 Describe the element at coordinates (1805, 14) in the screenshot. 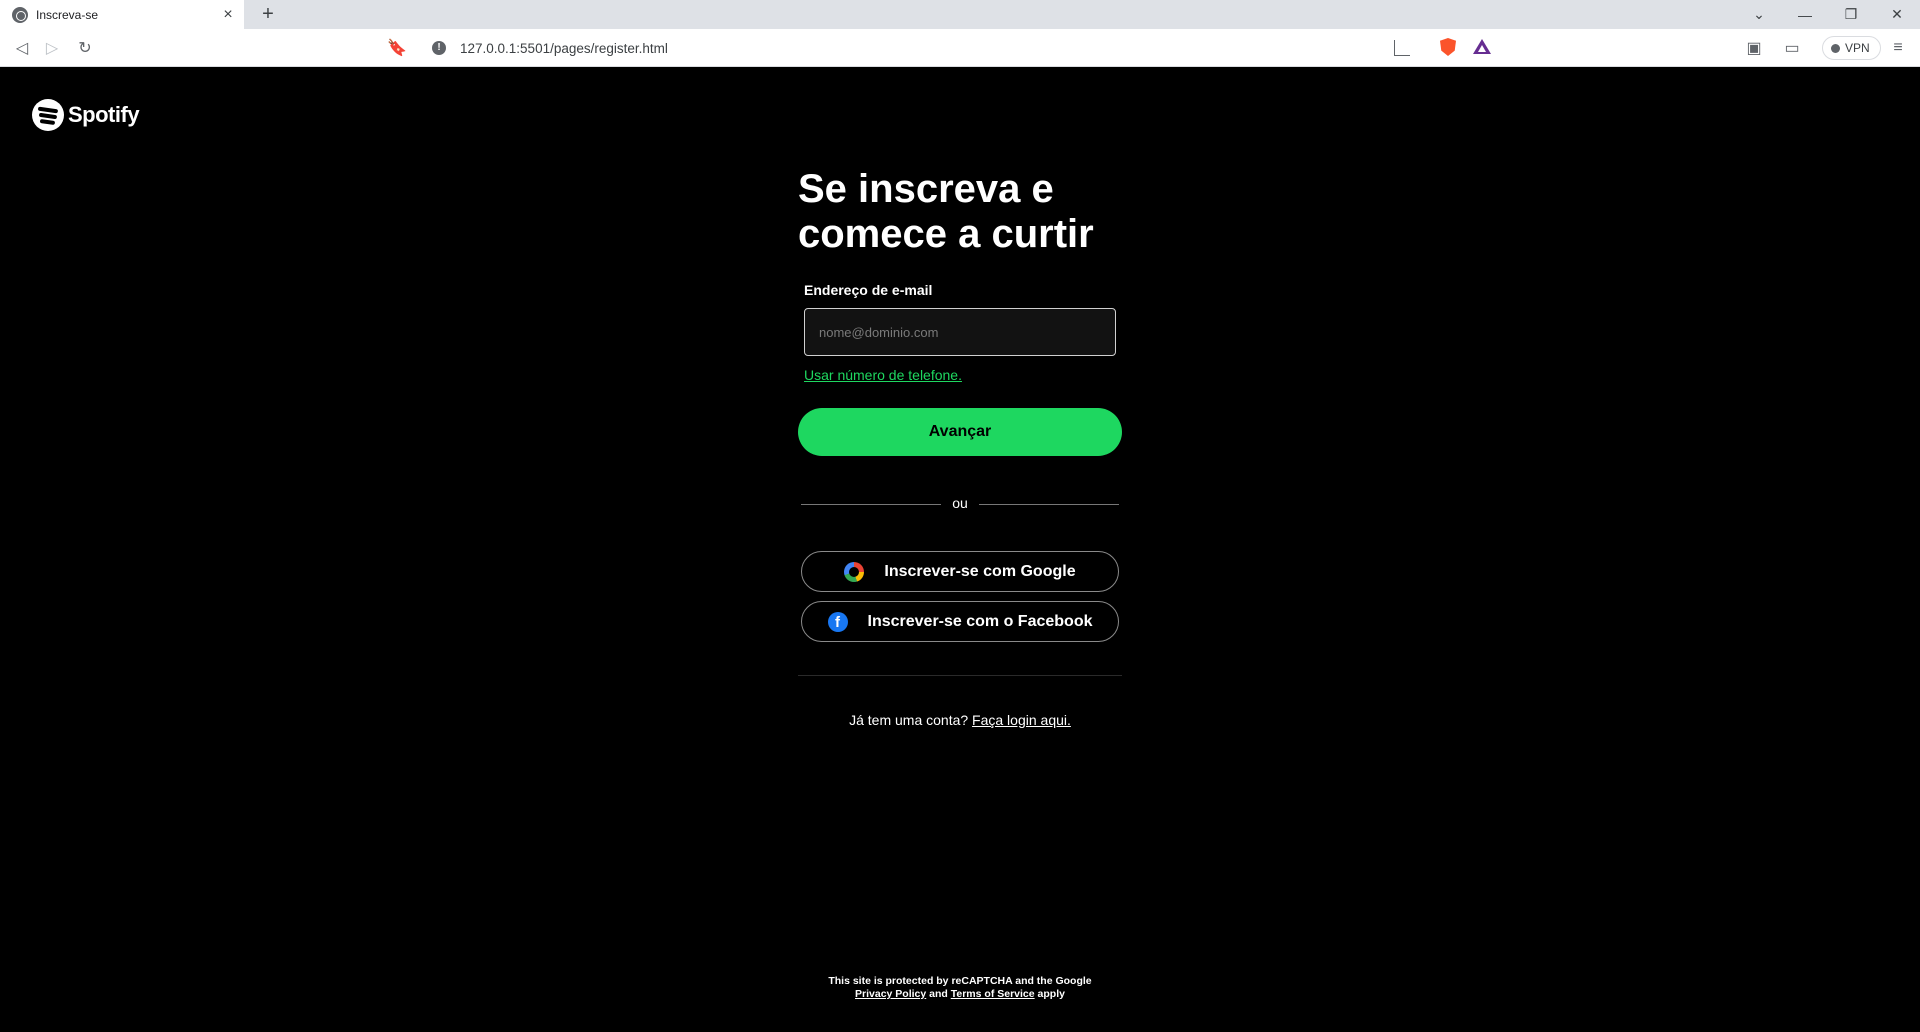

I see `minimize-button: —` at that location.